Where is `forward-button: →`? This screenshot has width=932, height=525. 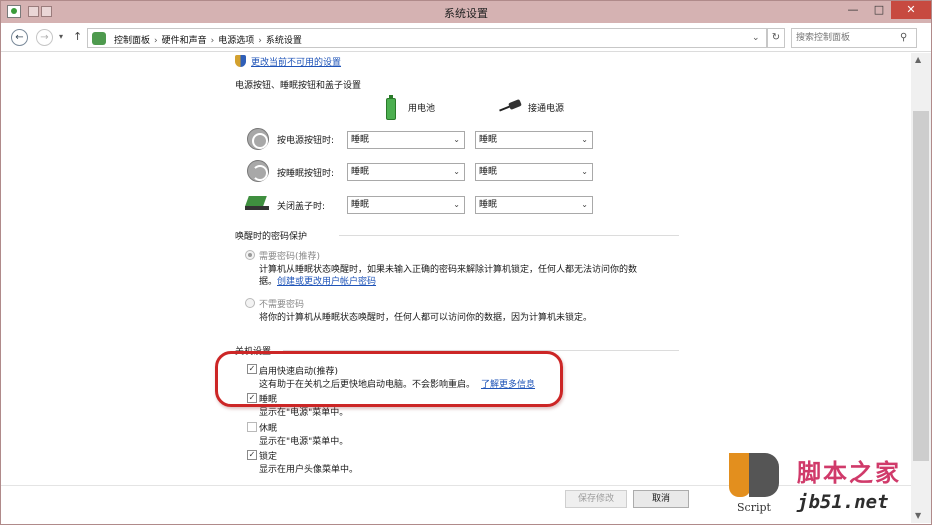 forward-button: → is located at coordinates (44, 37).